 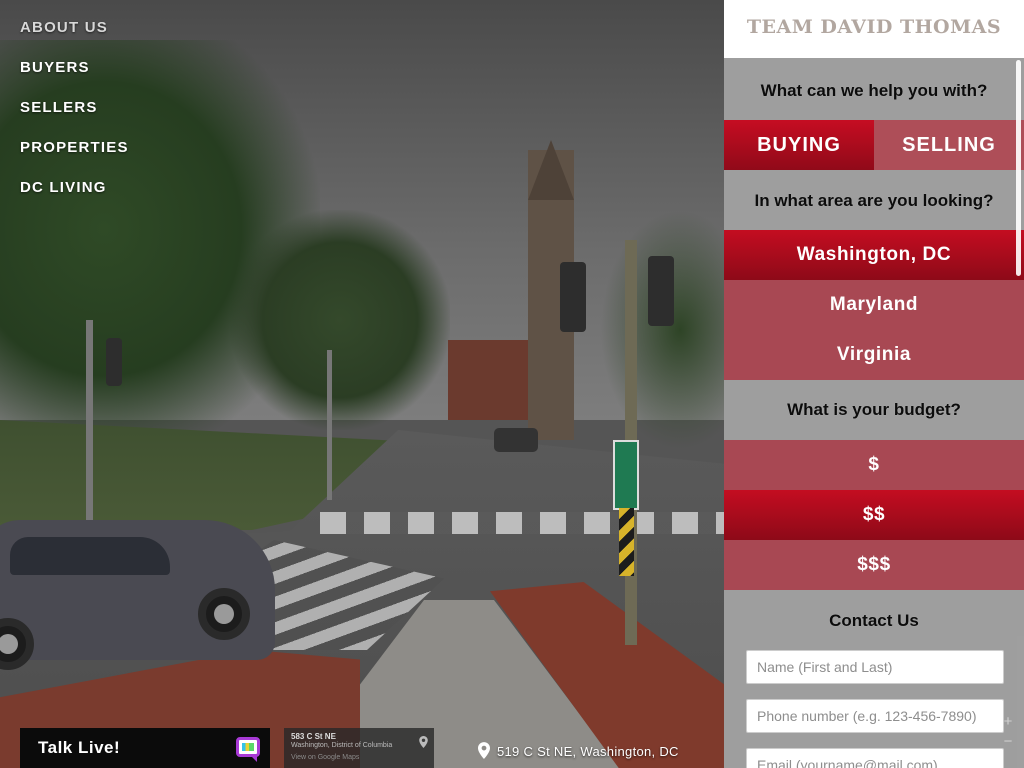 I want to click on buying-button: BUYING, so click(x=799, y=145).